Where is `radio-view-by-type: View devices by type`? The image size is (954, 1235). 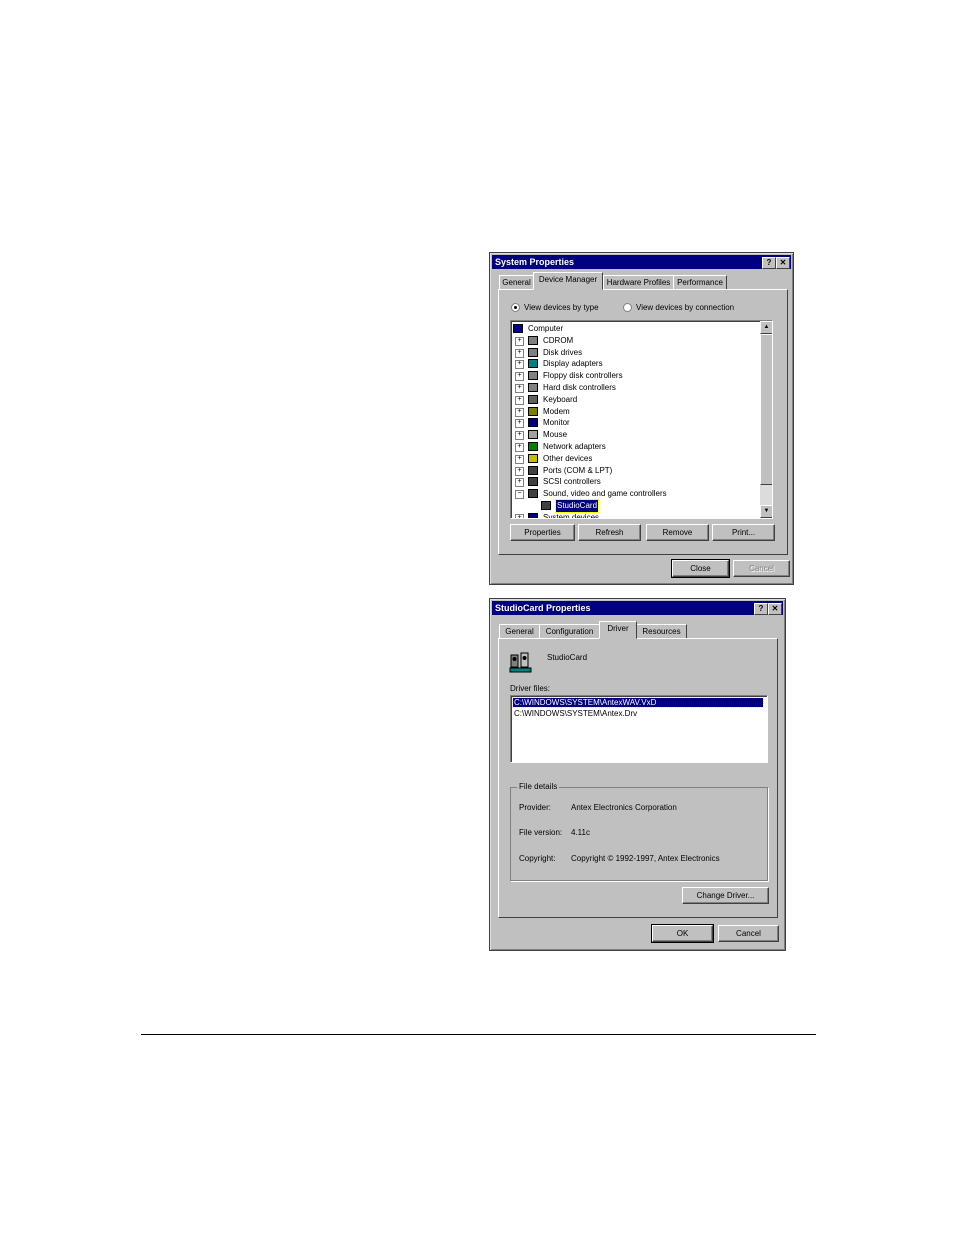 radio-view-by-type: View devices by type is located at coordinates (555, 308).